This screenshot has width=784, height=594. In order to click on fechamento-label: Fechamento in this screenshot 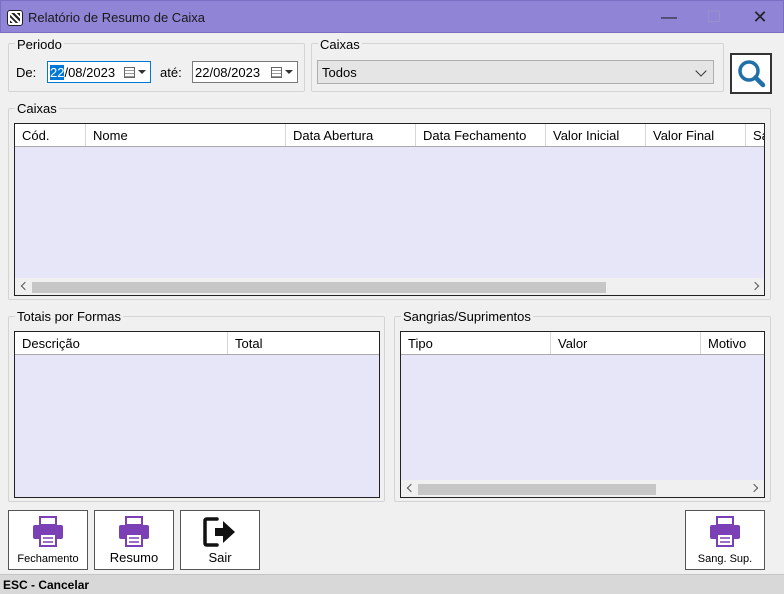, I will do `click(48, 559)`.